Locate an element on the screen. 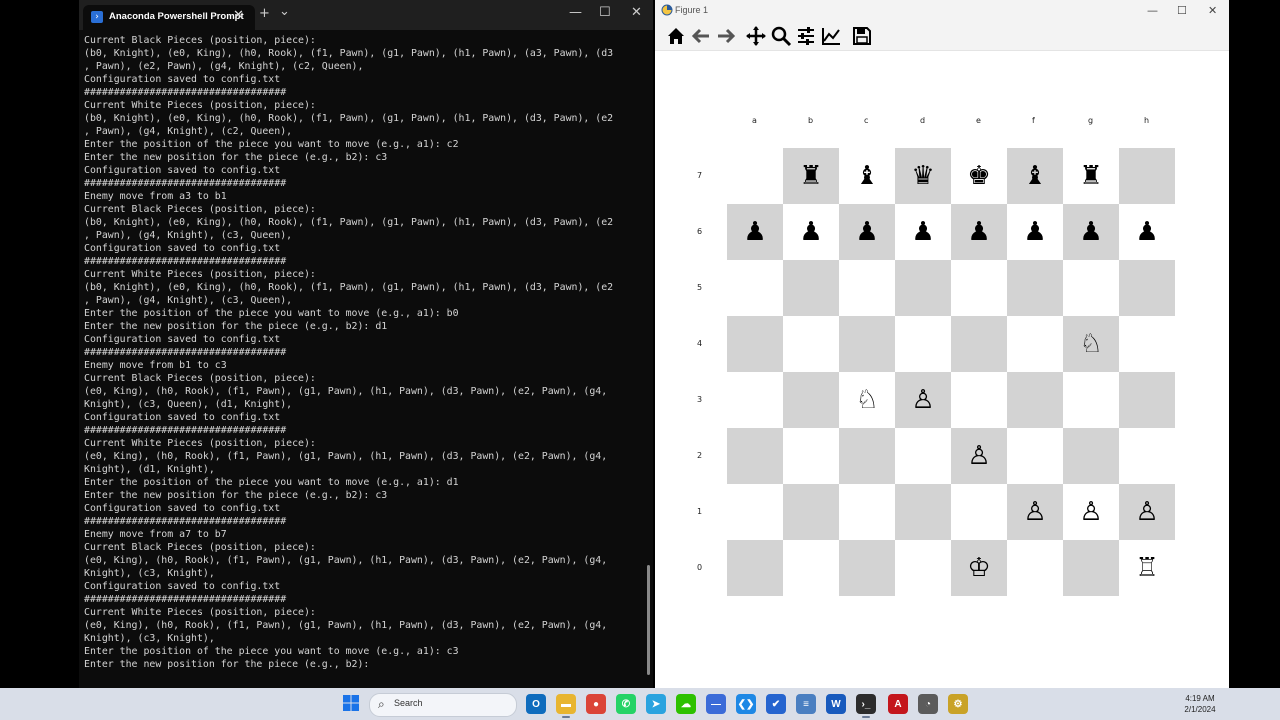 The image size is (1280, 720). chess-piece: ♚ is located at coordinates (979, 176).